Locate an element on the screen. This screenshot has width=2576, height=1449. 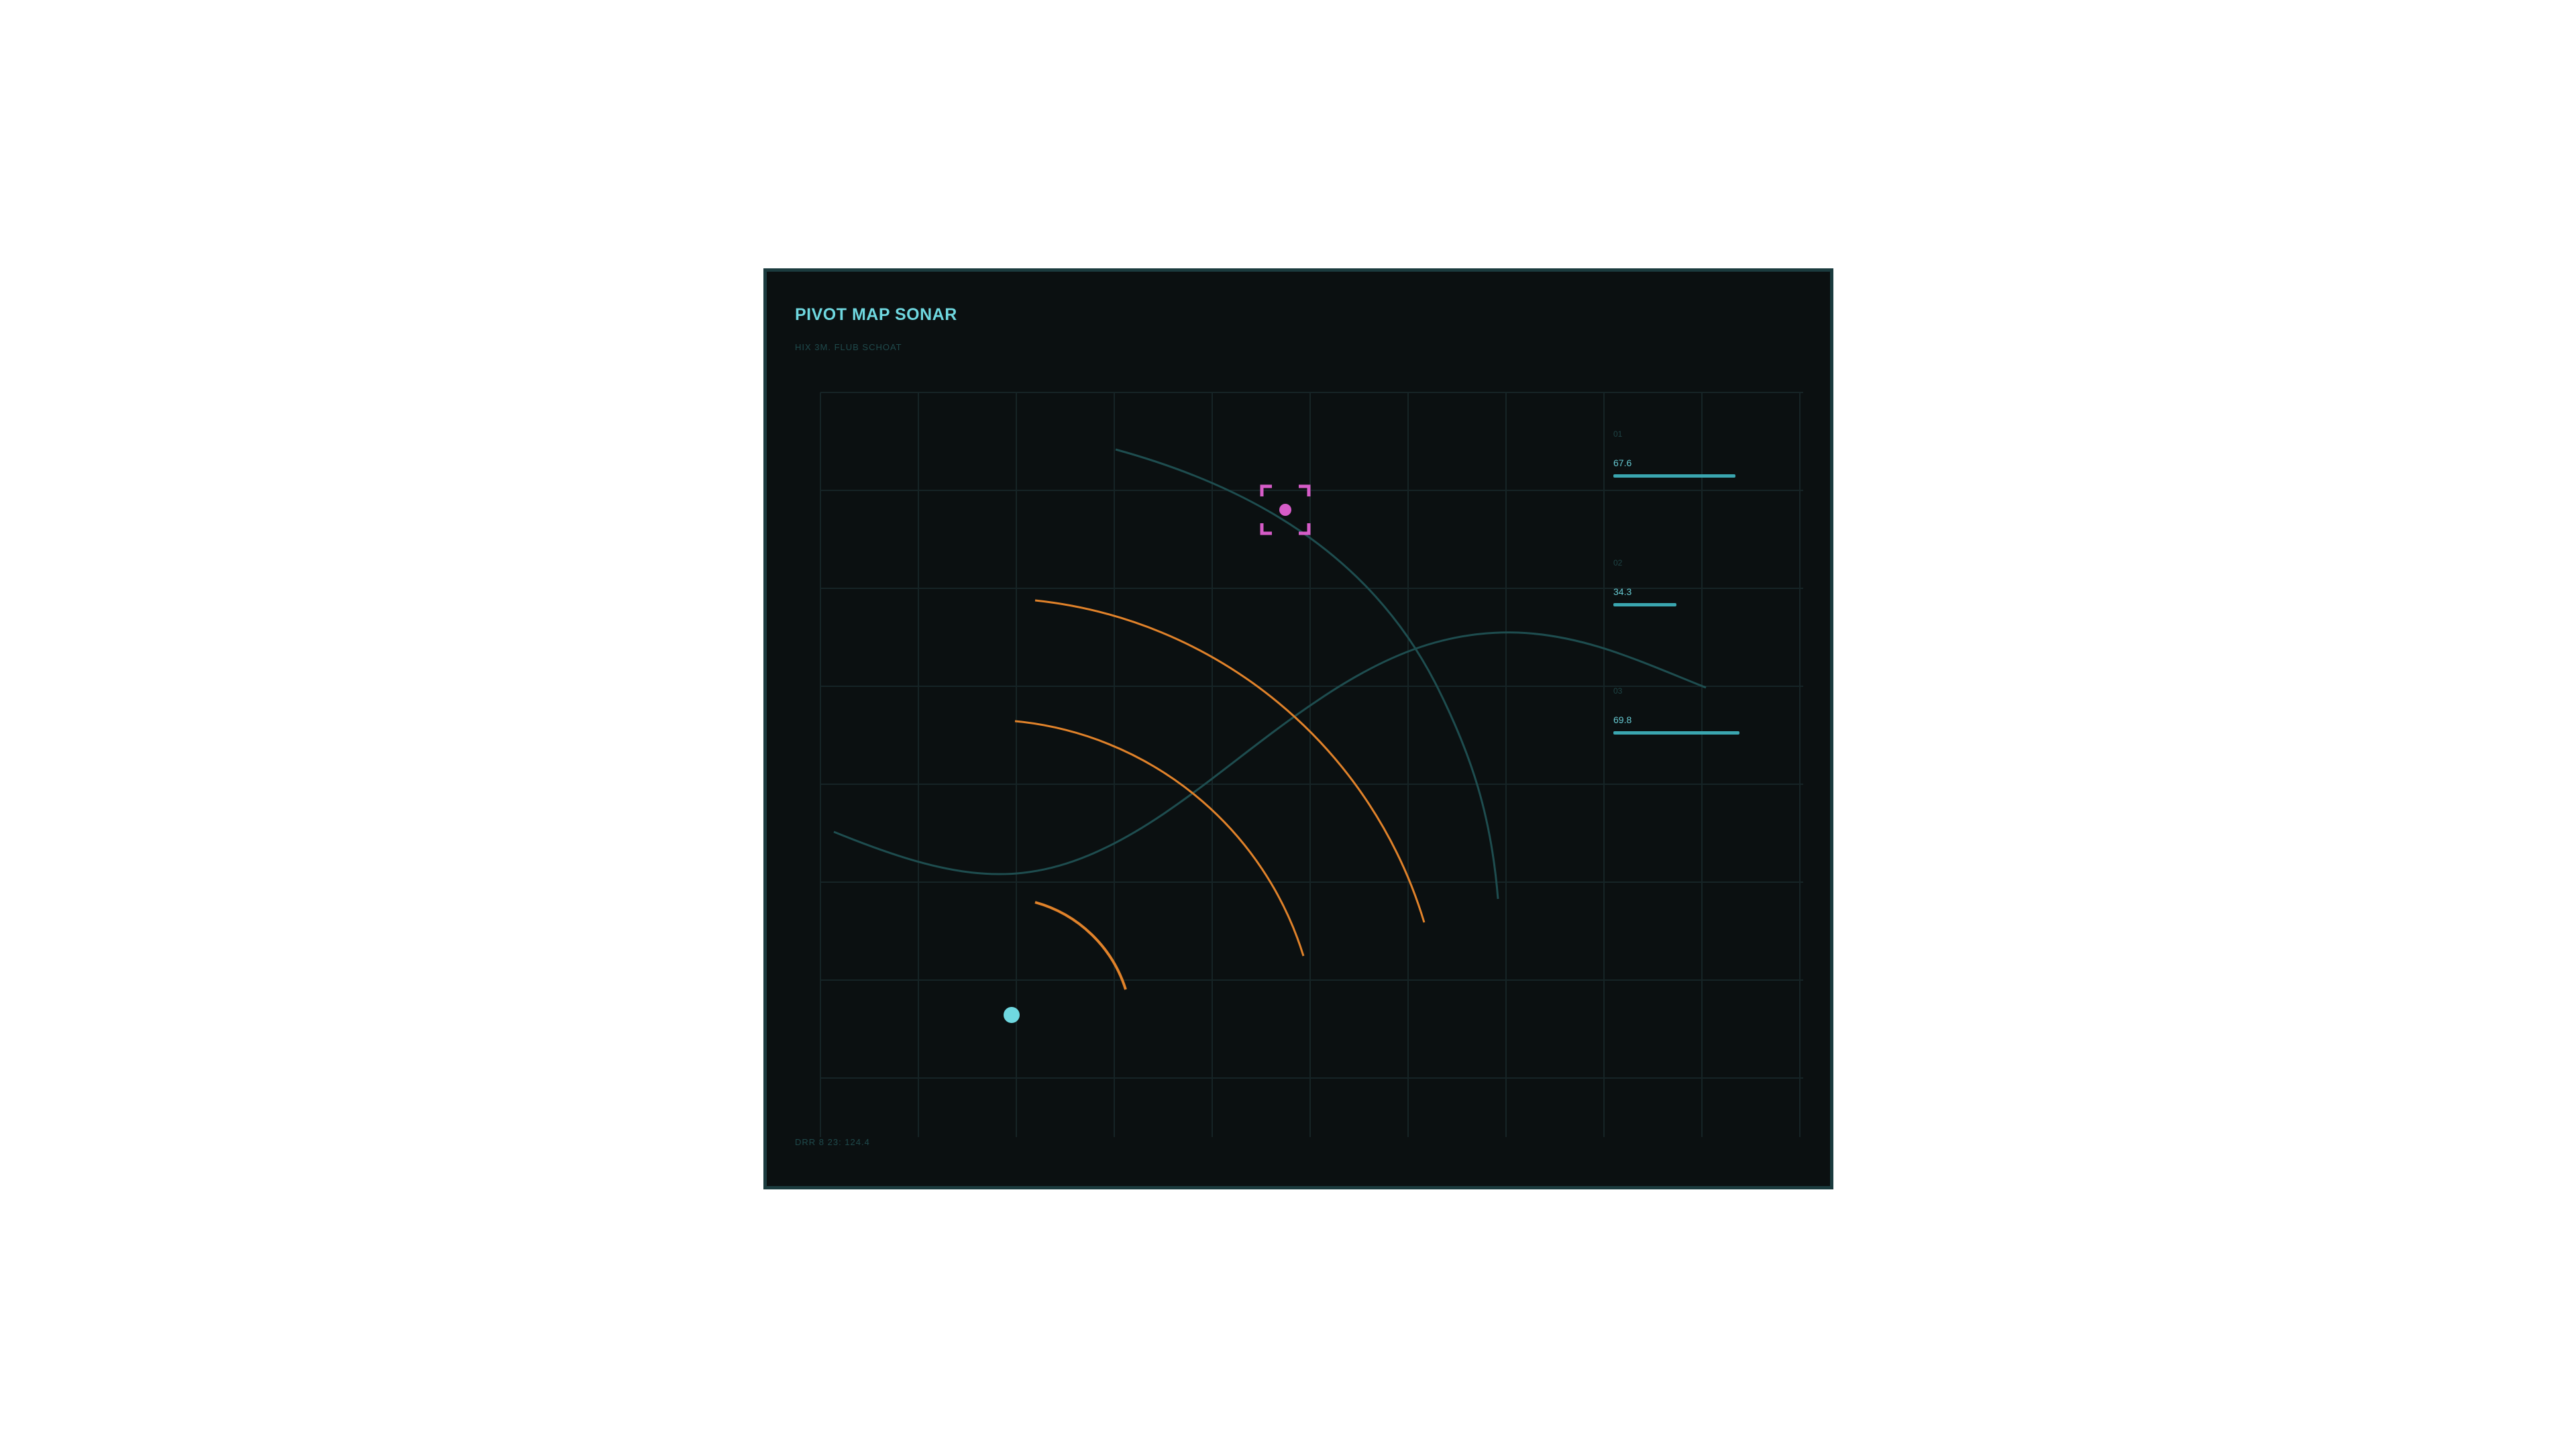
meter-label: 01 is located at coordinates (1618, 434).